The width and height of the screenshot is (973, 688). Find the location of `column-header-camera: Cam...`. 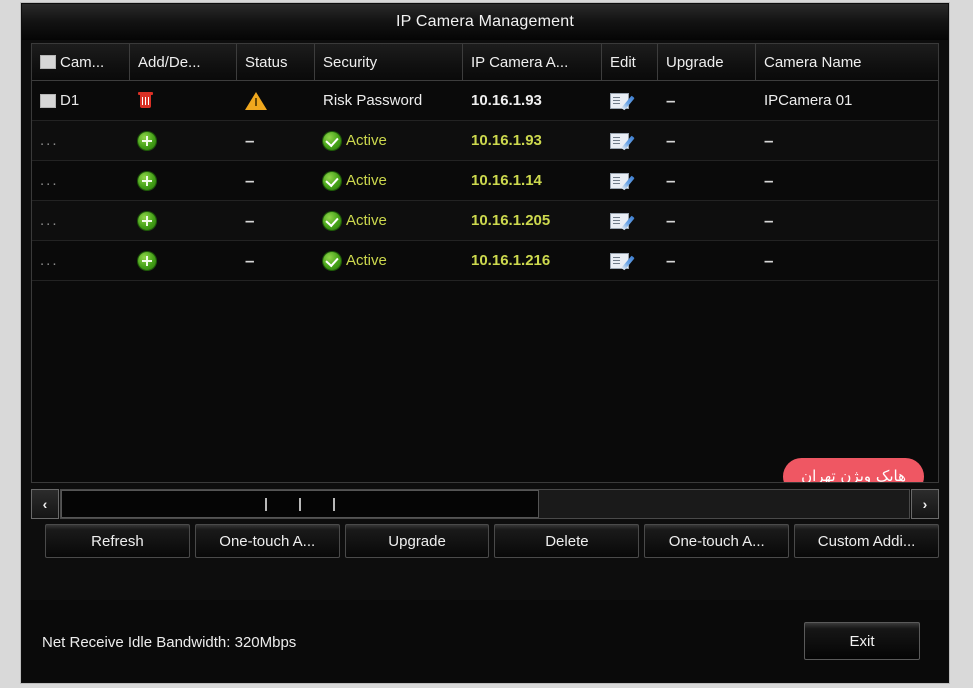

column-header-camera: Cam... is located at coordinates (81, 62).